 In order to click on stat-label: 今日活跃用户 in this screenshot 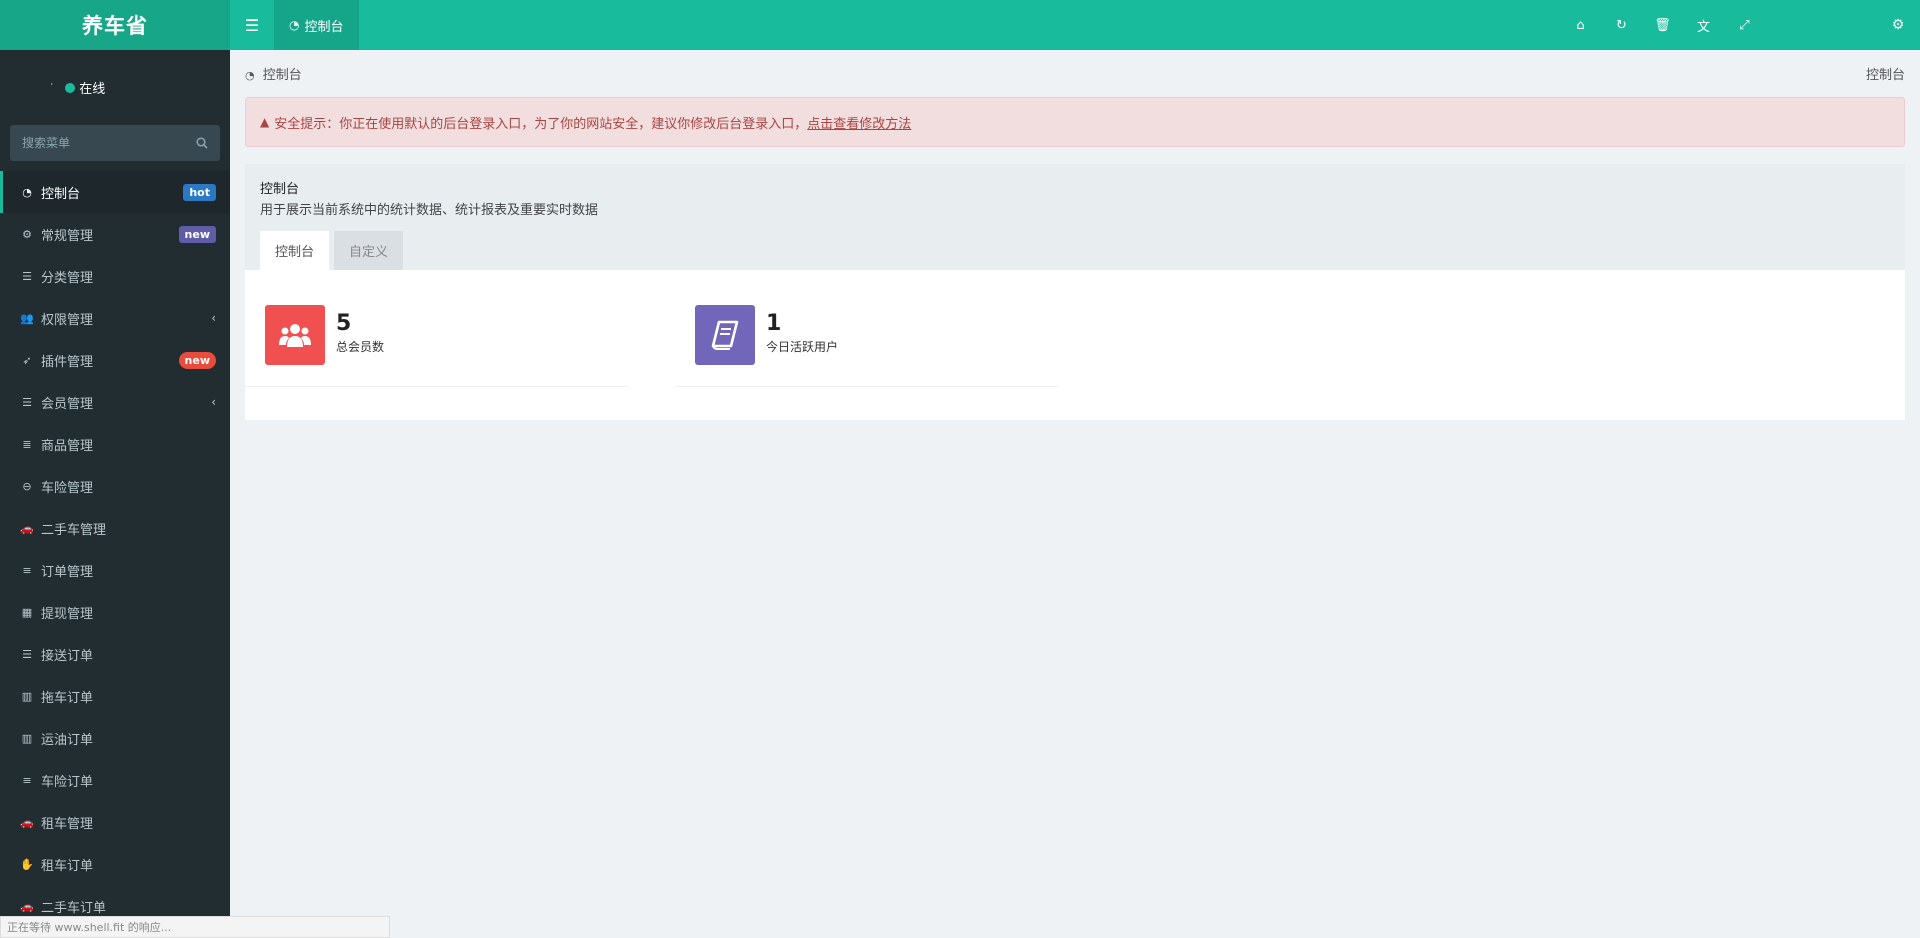, I will do `click(802, 347)`.